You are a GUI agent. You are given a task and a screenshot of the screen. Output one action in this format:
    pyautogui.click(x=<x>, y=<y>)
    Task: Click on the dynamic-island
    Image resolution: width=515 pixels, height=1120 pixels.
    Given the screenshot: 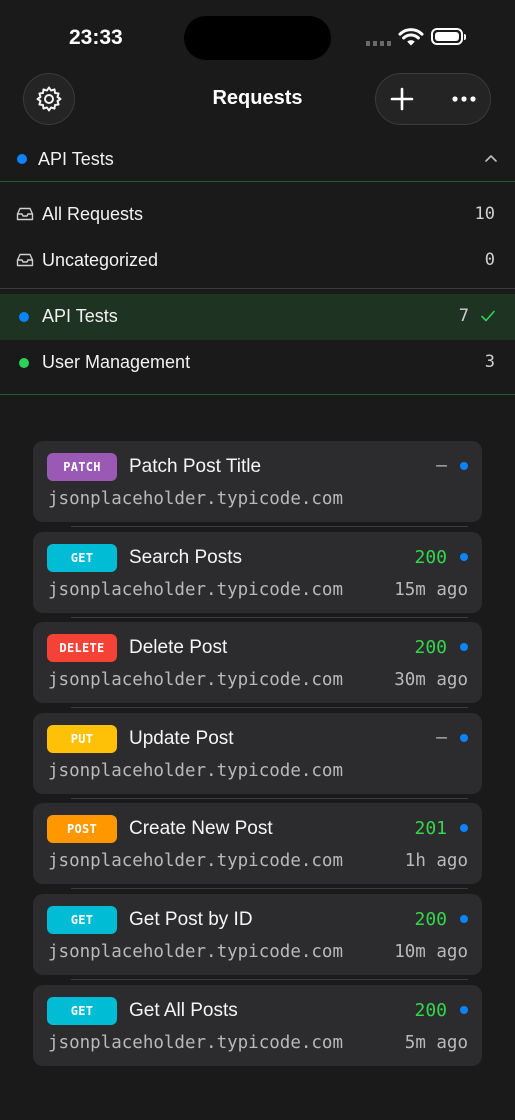 What is the action you would take?
    pyautogui.click(x=257, y=38)
    